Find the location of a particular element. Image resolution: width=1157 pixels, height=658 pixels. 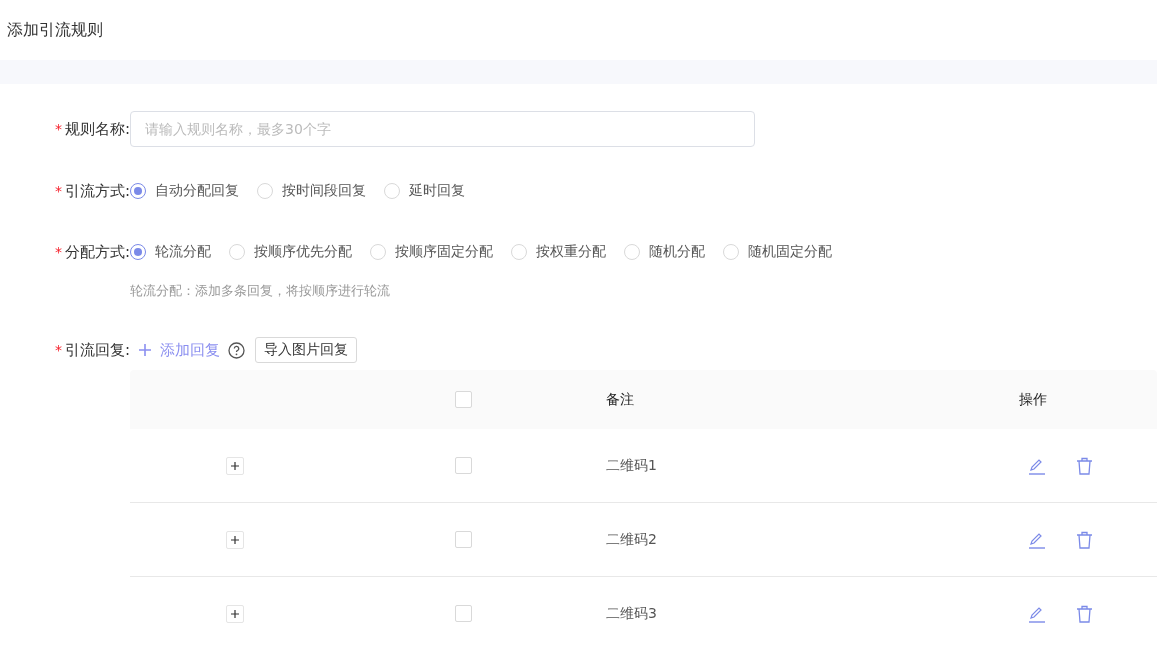

column-header: 备注 is located at coordinates (620, 399).